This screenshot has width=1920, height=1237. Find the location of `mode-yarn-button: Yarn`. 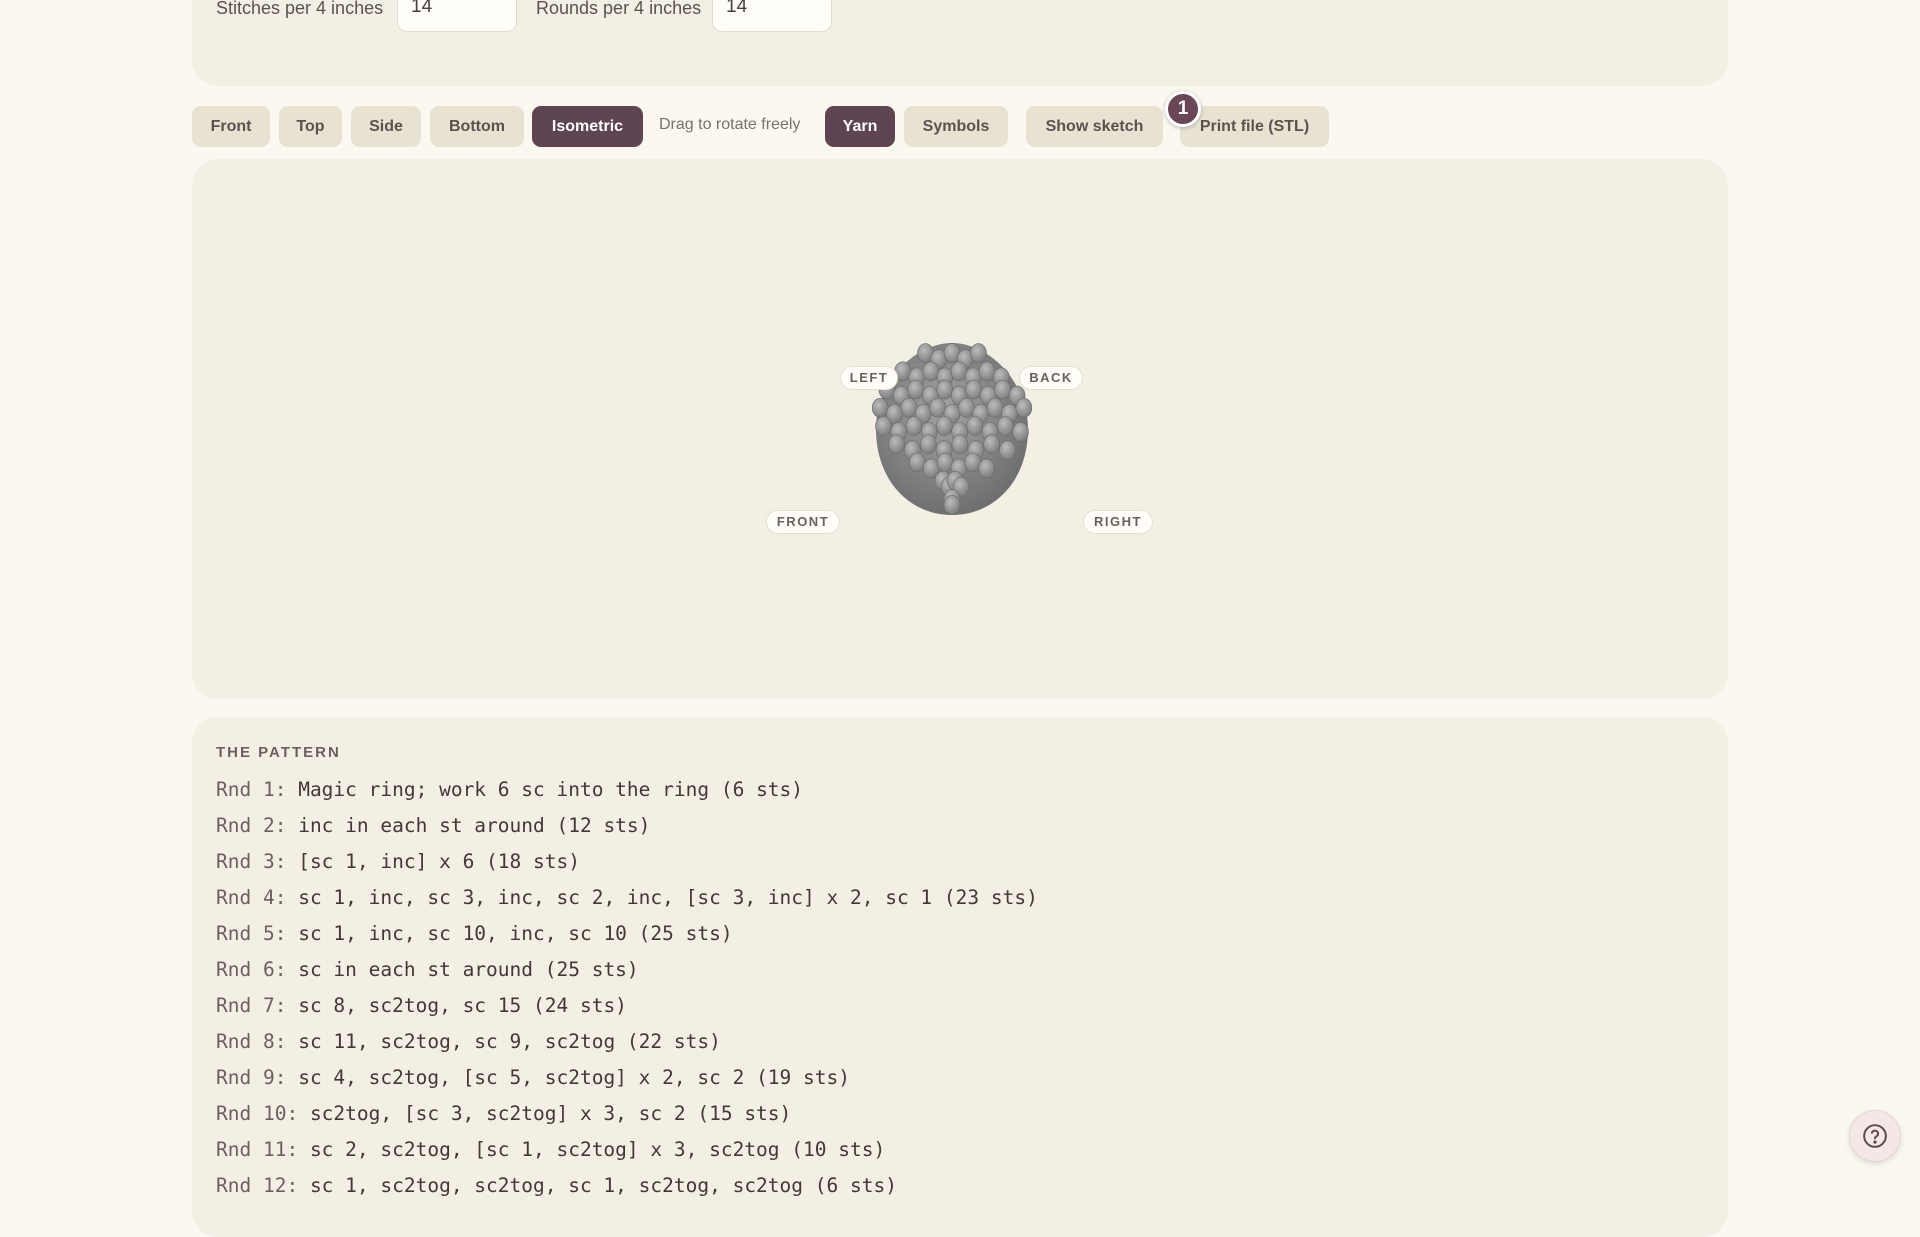

mode-yarn-button: Yarn is located at coordinates (860, 126).